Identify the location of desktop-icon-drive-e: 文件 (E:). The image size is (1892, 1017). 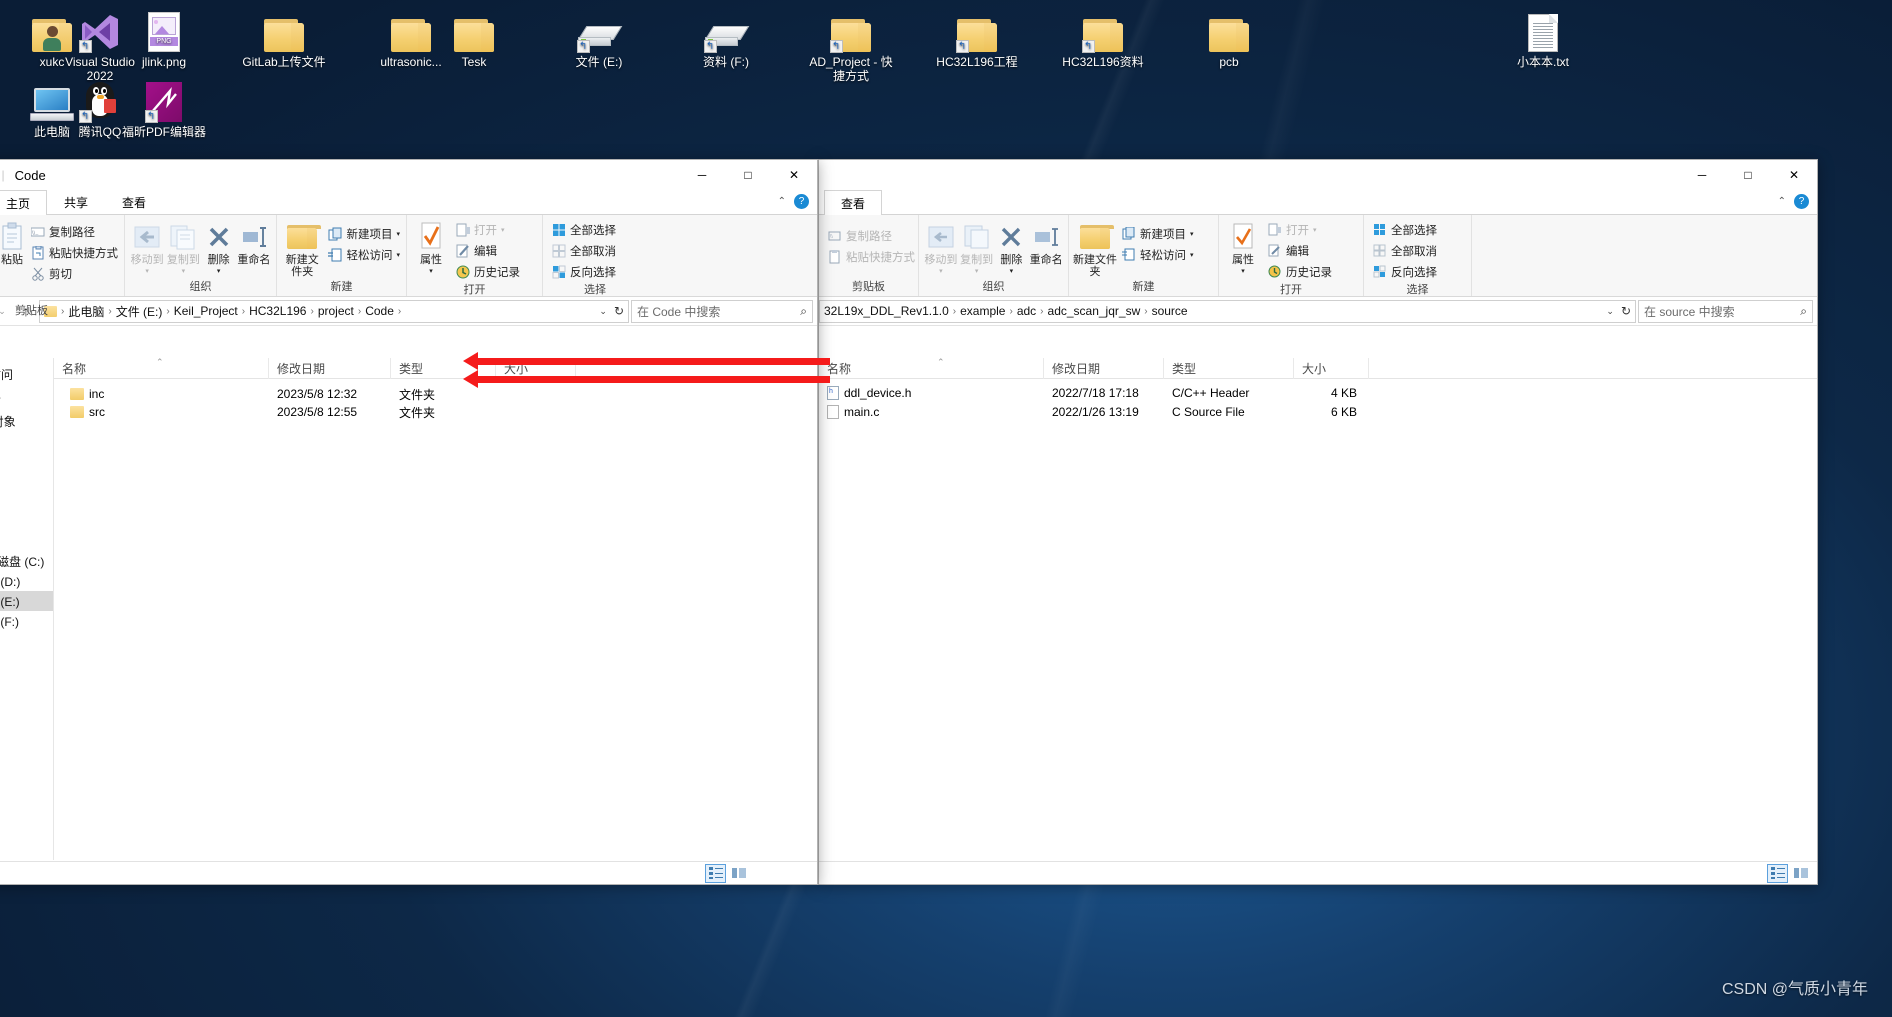
(599, 37).